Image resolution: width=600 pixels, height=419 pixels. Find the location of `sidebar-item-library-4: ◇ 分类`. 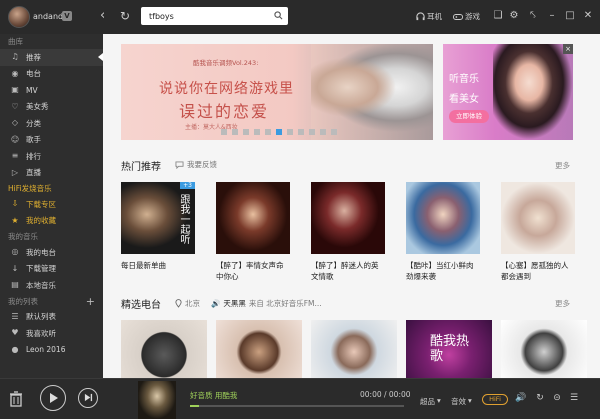

sidebar-item-library-4: ◇ 分类 is located at coordinates (51, 123).